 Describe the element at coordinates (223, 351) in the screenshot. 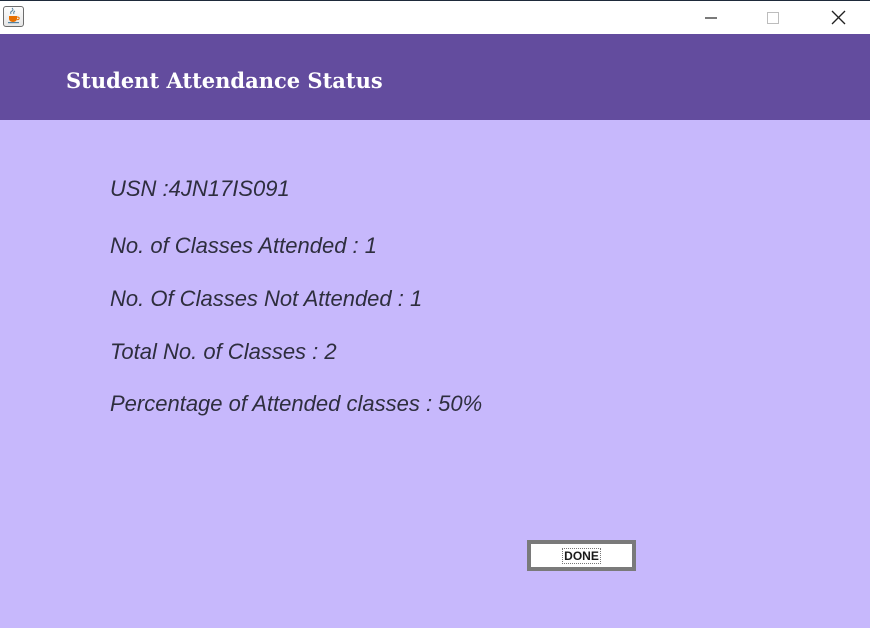

I see `total-classes-label: Total No. of Classes : 2` at that location.